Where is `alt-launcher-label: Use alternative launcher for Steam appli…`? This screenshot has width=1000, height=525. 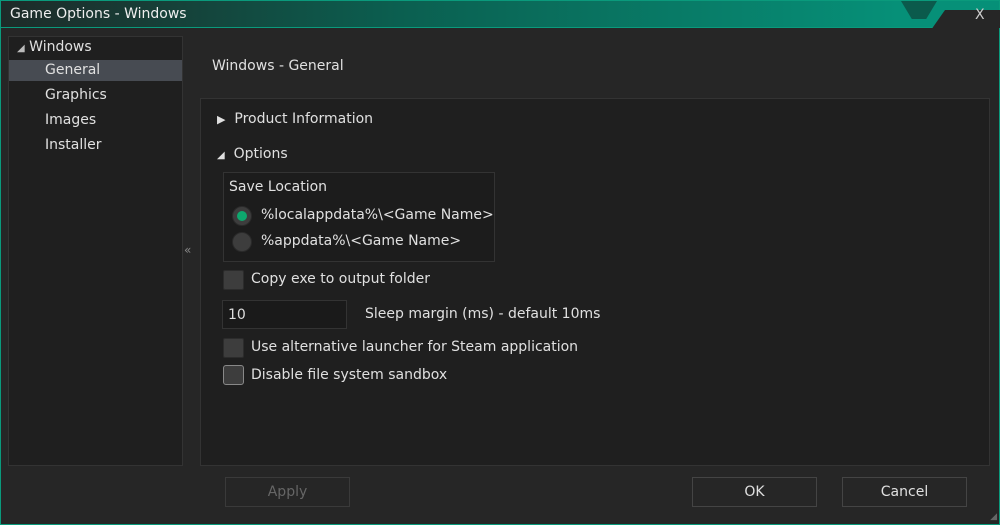 alt-launcher-label: Use alternative launcher for Steam appli… is located at coordinates (414, 347).